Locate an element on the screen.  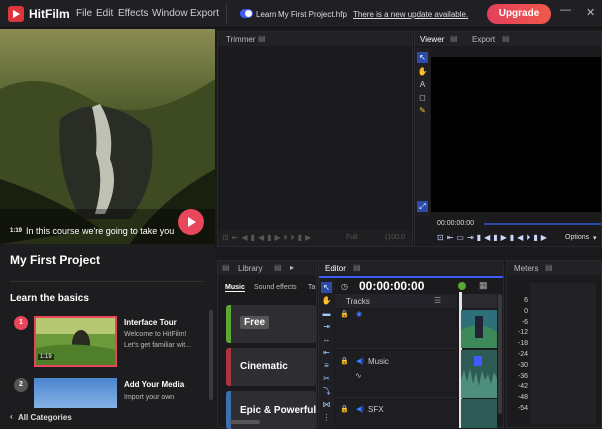
menu-window: Window is located at coordinates (170, 13).